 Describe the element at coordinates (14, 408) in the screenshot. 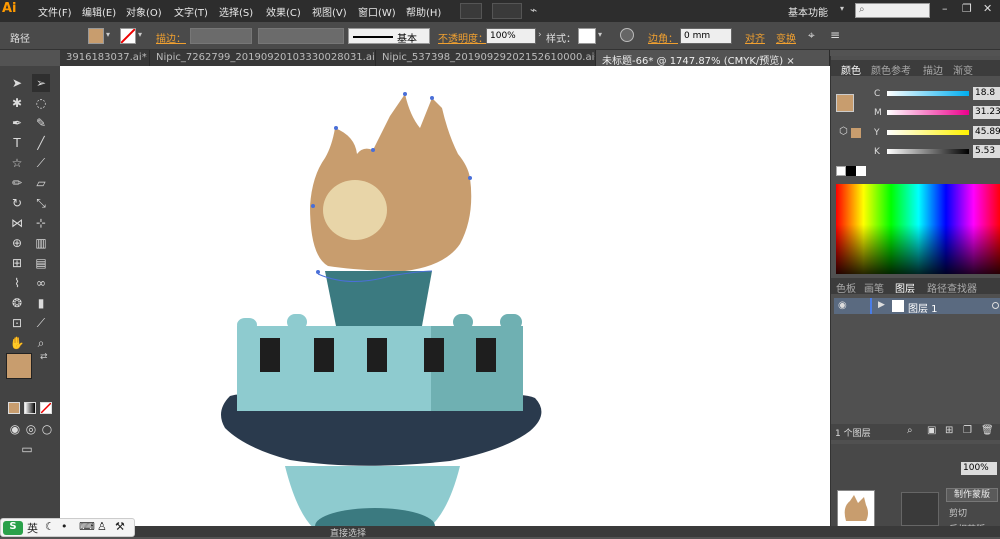

I see `color-mode-icon` at that location.